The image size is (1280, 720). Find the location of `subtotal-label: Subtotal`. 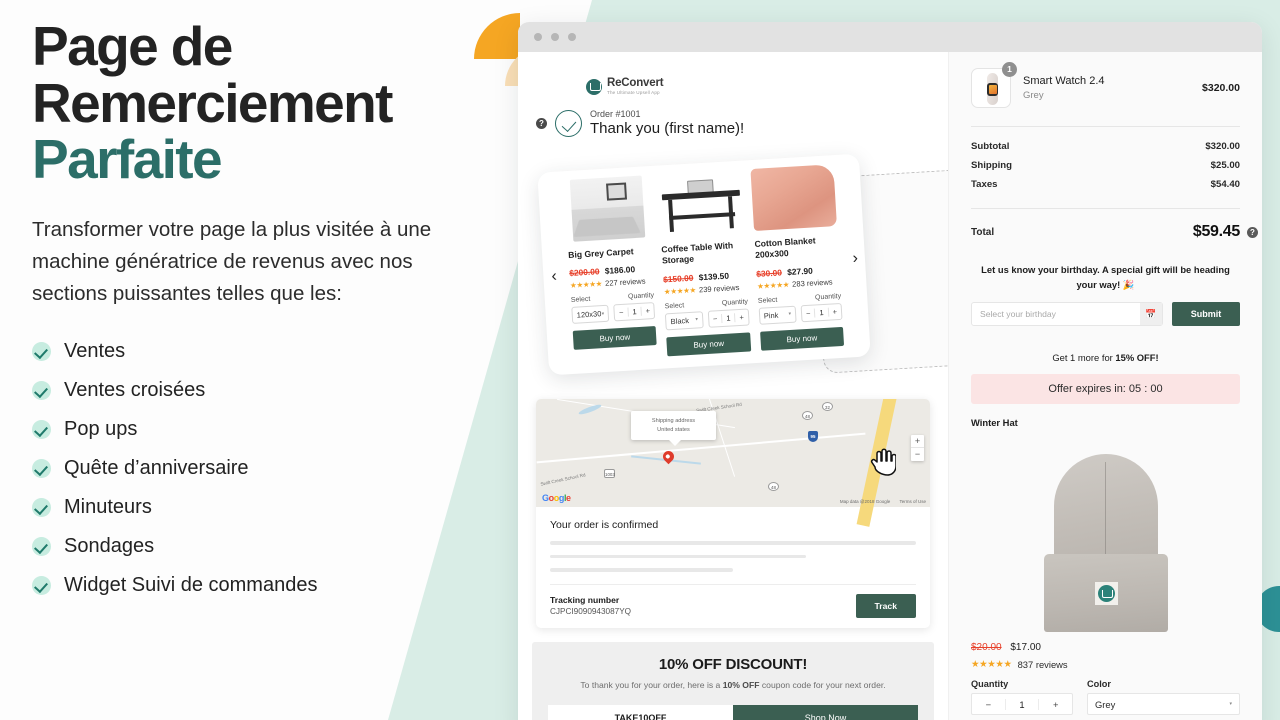

subtotal-label: Subtotal is located at coordinates (990, 146).